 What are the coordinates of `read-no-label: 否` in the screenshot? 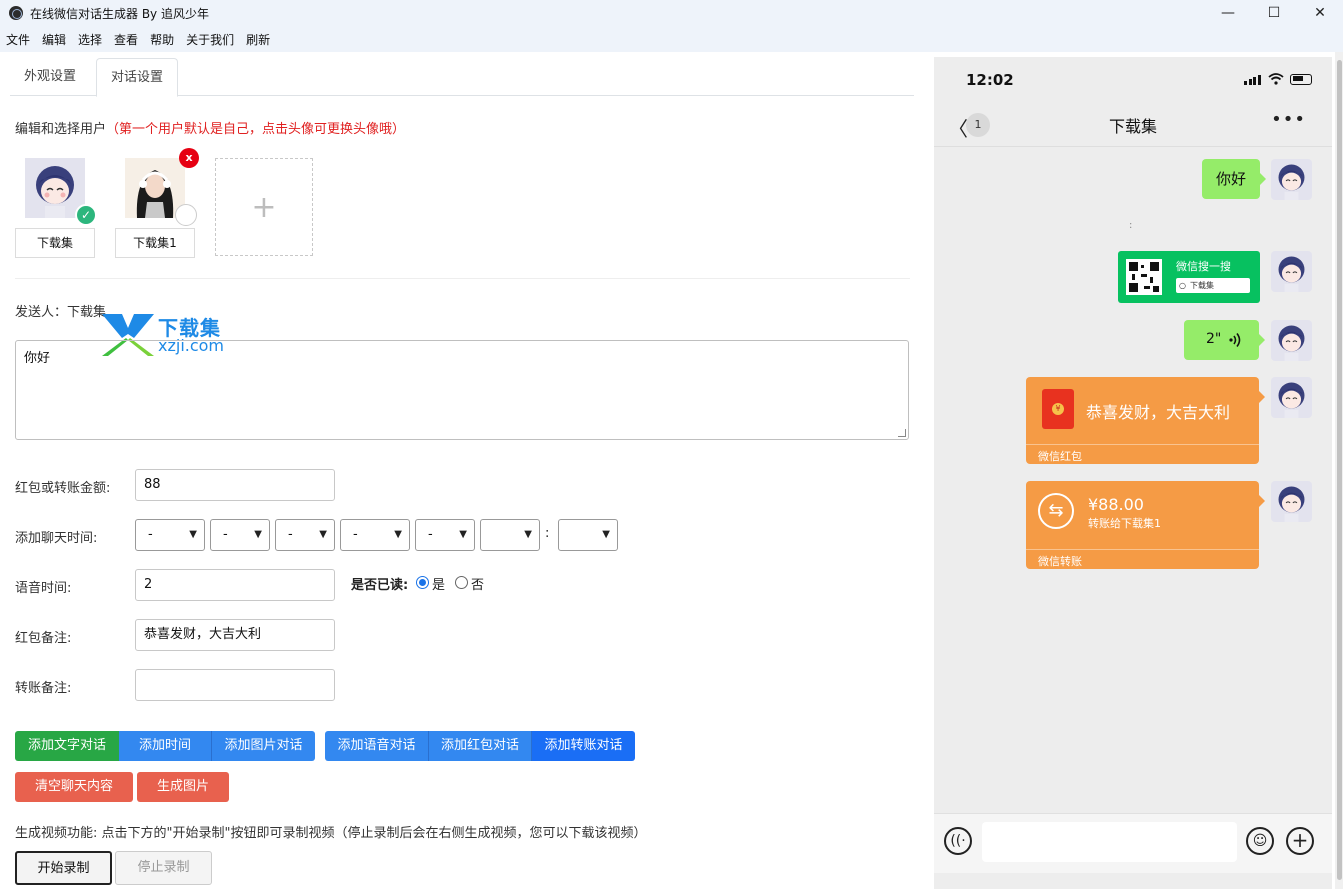 It's located at (477, 583).